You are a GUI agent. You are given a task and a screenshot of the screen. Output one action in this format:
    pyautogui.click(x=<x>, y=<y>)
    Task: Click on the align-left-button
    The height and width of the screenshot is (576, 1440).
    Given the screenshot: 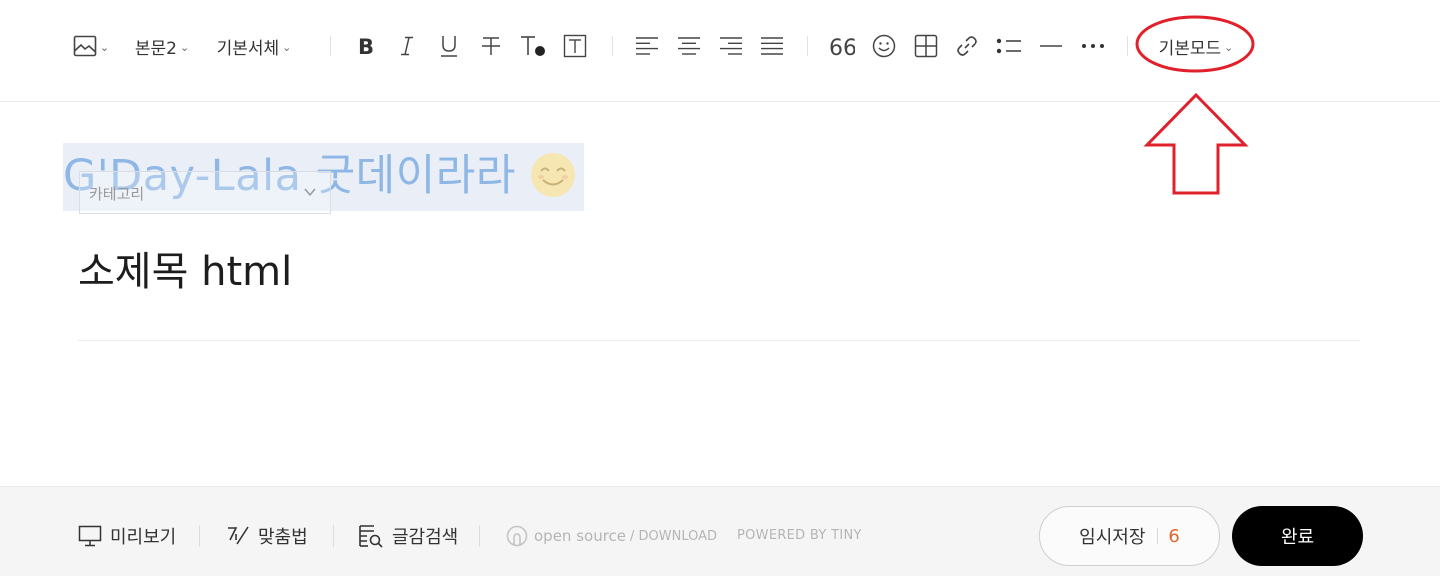 What is the action you would take?
    pyautogui.click(x=647, y=46)
    